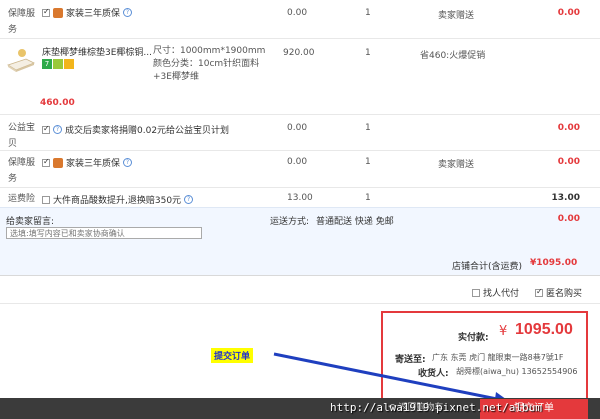 Image resolution: width=600 pixels, height=419 pixels. Describe the element at coordinates (503, 331) in the screenshot. I see `currency-symbol: ¥` at that location.